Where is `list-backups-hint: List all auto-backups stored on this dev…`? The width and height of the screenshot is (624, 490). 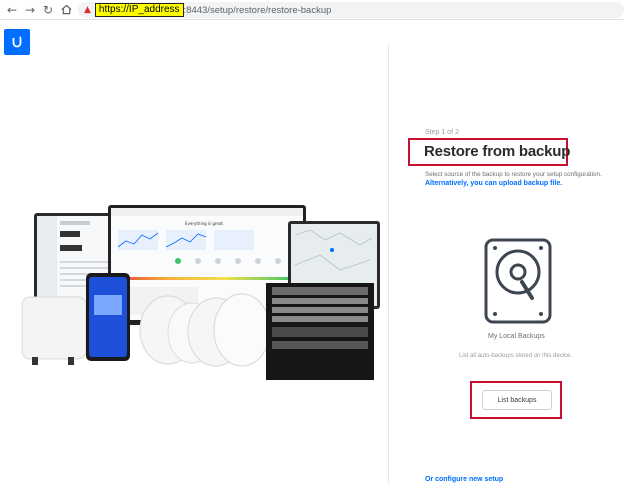 list-backups-hint: List all auto-backups stored on this dev… is located at coordinates (516, 356).